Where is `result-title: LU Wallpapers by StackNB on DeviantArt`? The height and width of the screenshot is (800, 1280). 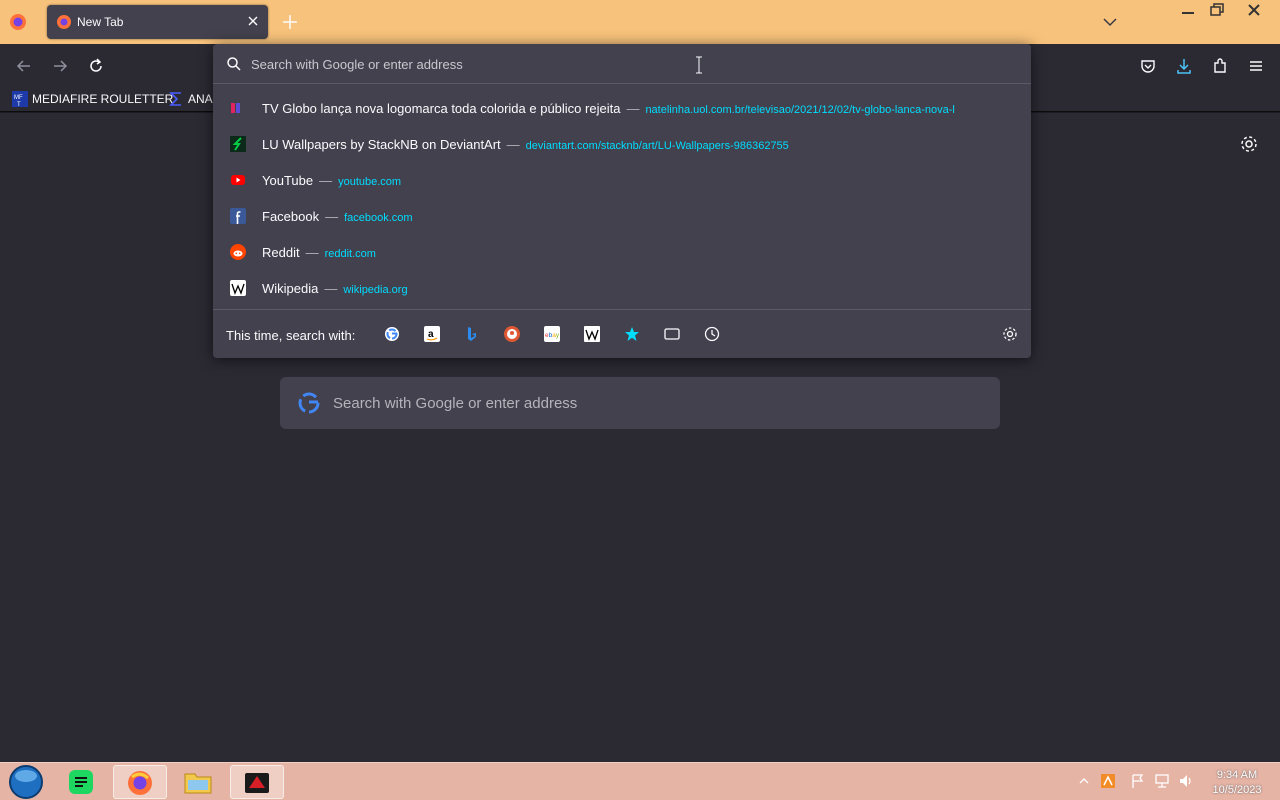
result-title: LU Wallpapers by StackNB on DeviantArt is located at coordinates (381, 144).